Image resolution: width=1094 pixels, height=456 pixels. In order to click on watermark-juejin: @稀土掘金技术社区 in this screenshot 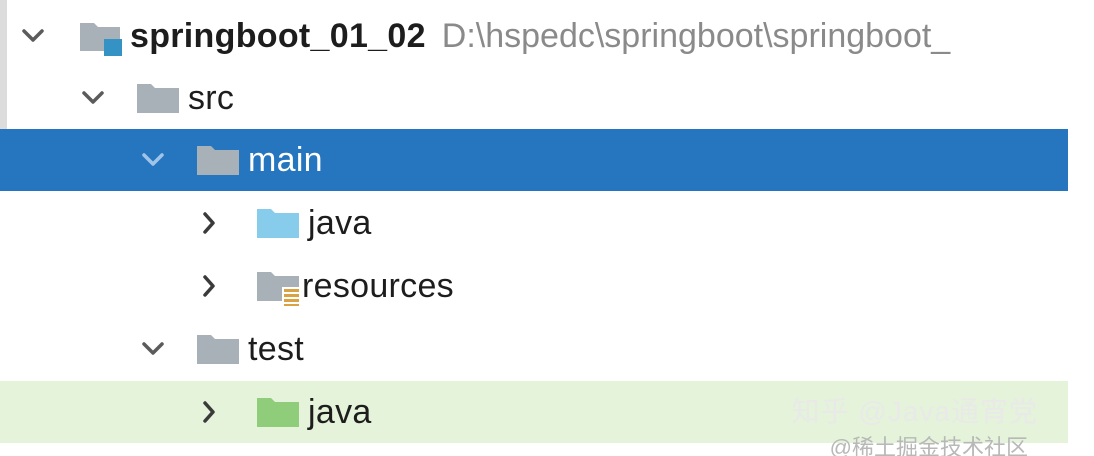, I will do `click(928, 445)`.